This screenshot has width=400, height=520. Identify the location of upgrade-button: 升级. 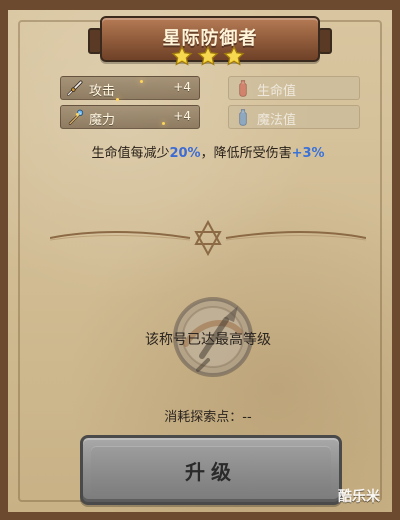
(211, 470).